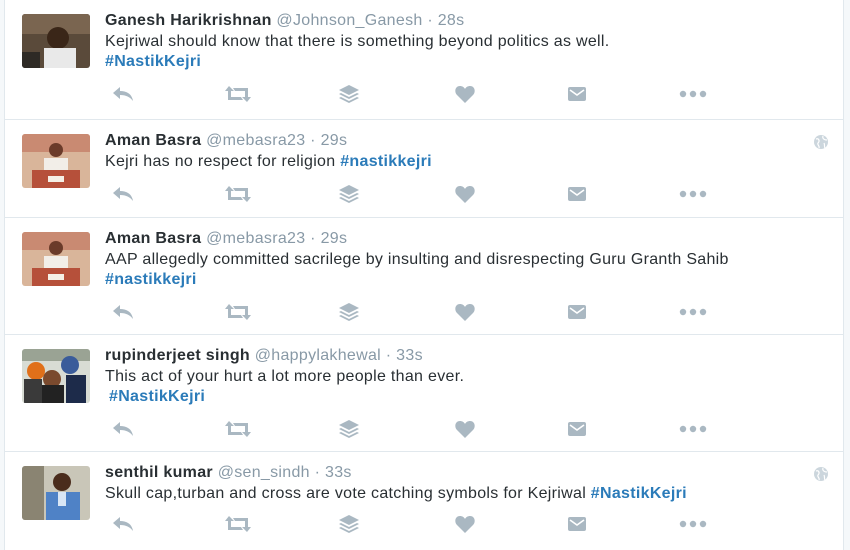 The image size is (850, 550). Describe the element at coordinates (188, 20) in the screenshot. I see `tweet-fullname: Ganesh Harikrishnan` at that location.